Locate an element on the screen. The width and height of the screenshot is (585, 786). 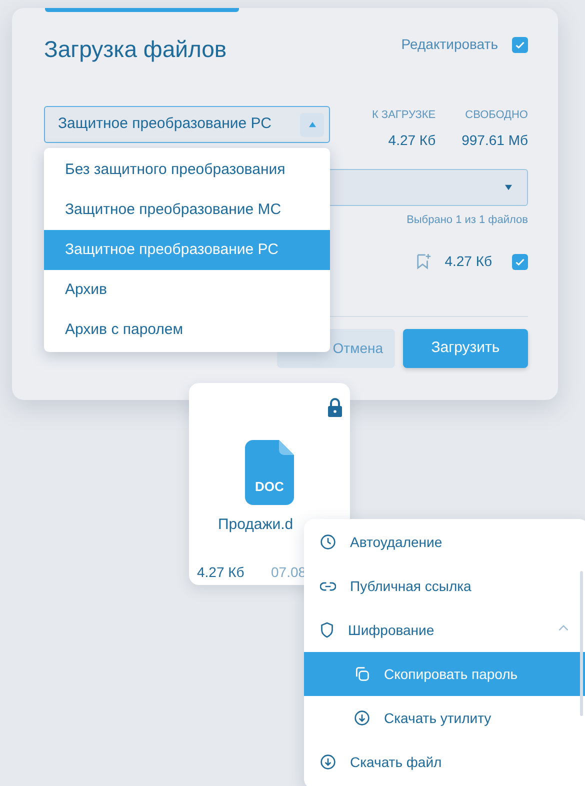
bookmark-icon is located at coordinates (423, 261).